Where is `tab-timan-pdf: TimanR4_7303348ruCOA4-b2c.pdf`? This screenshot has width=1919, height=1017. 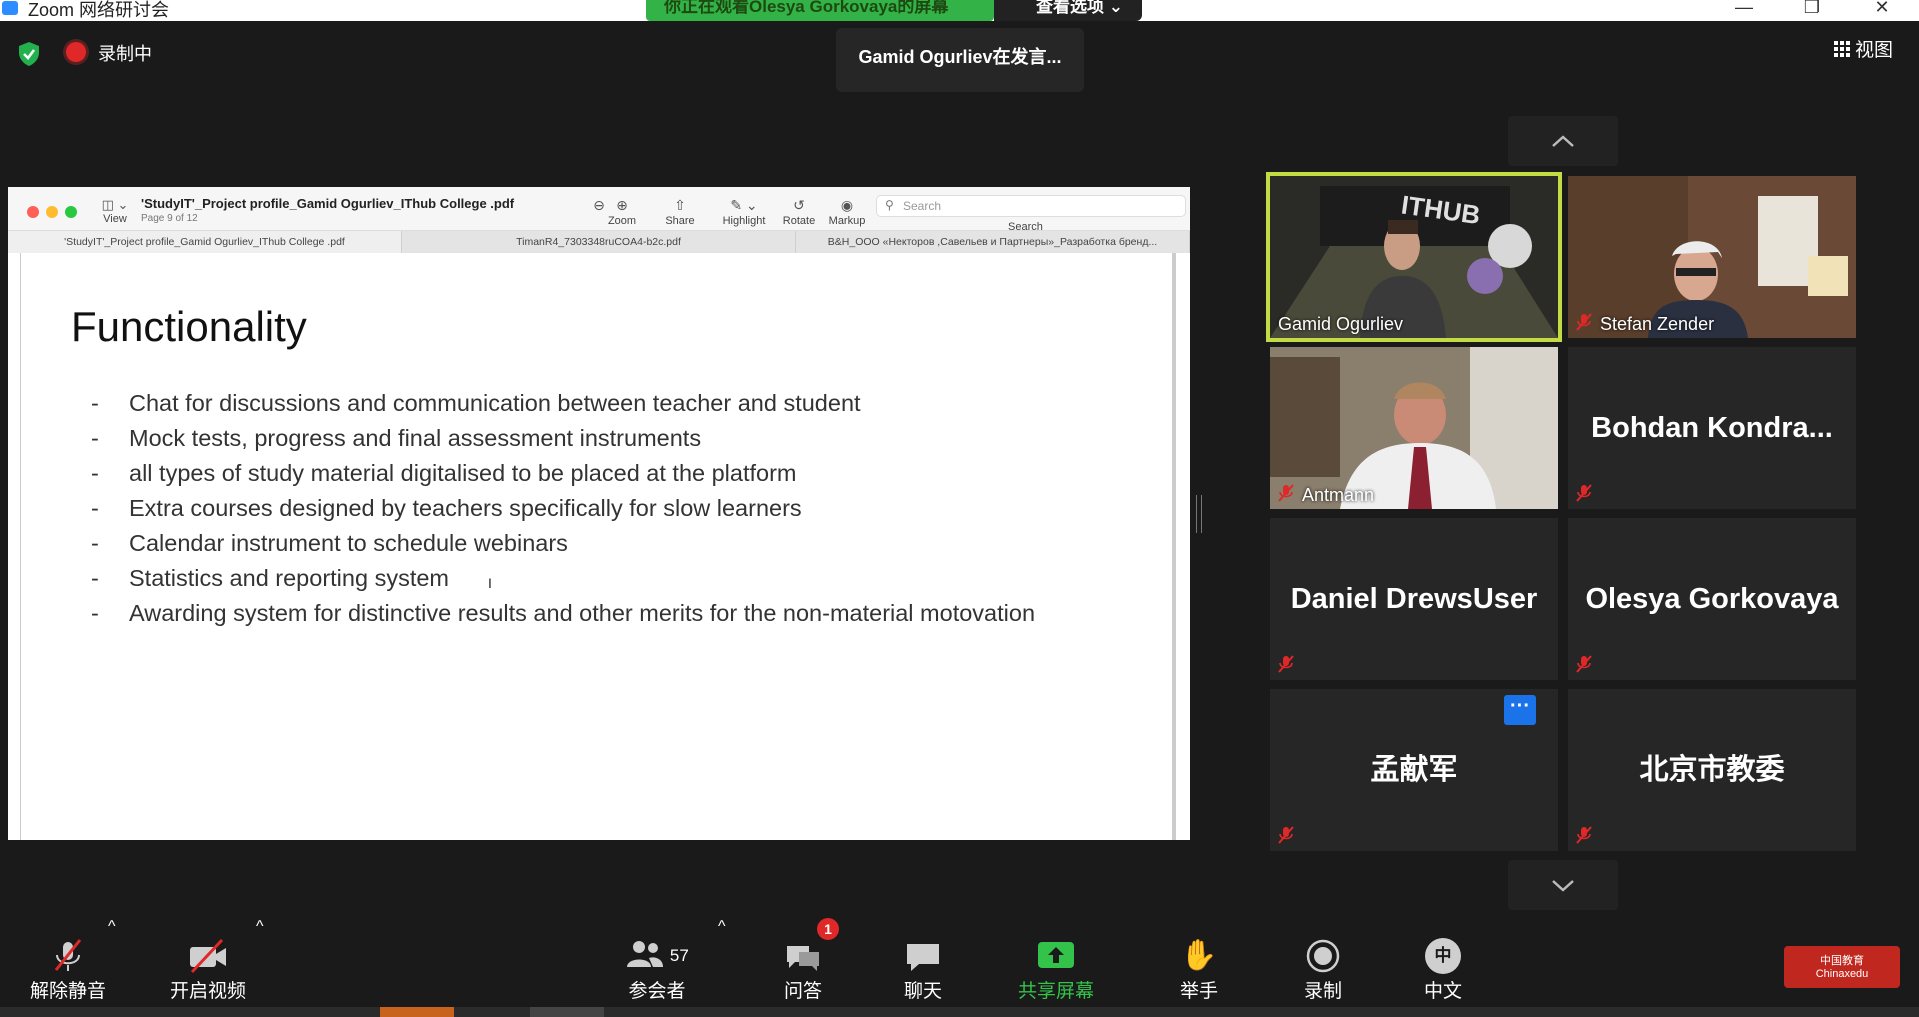
tab-timan-pdf: TimanR4_7303348ruCOA4-b2c.pdf is located at coordinates (599, 242).